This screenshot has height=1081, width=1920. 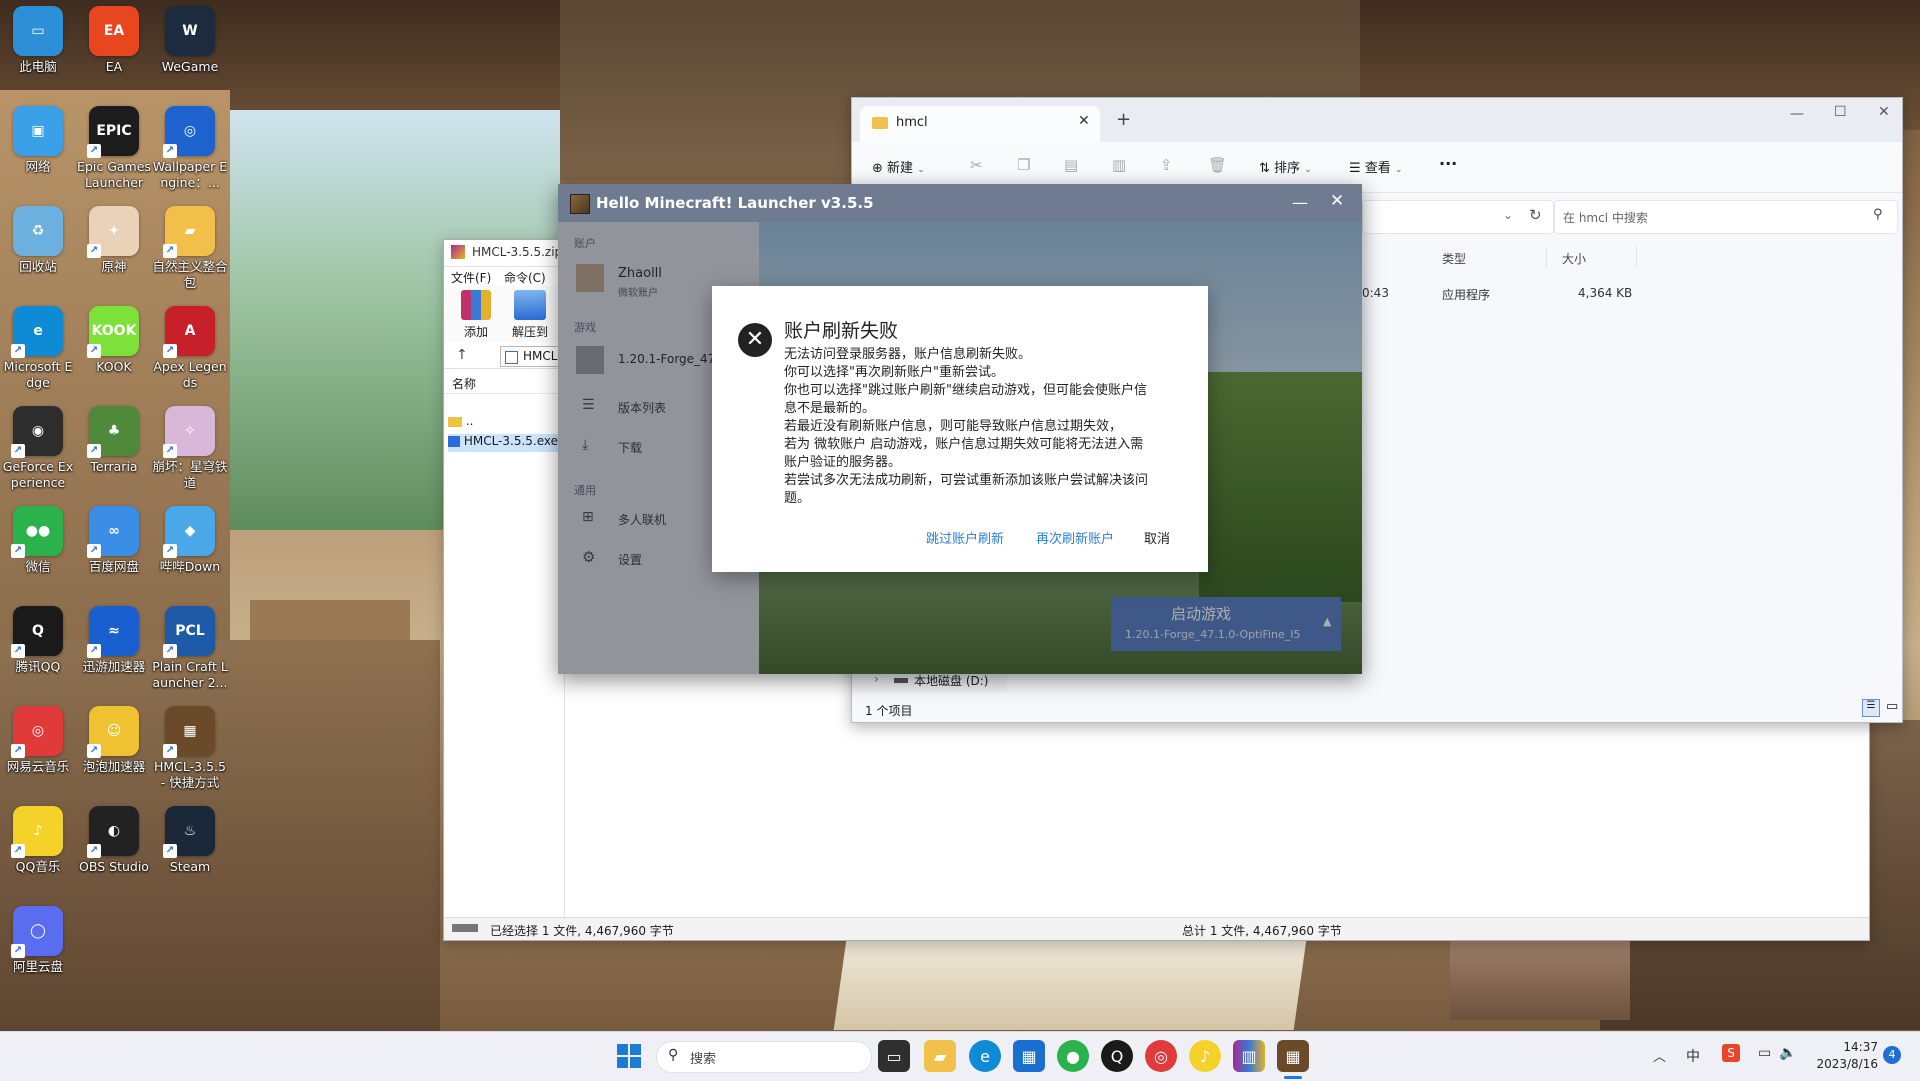 I want to click on genshin-icon: ✦ ↗, so click(x=113, y=232).